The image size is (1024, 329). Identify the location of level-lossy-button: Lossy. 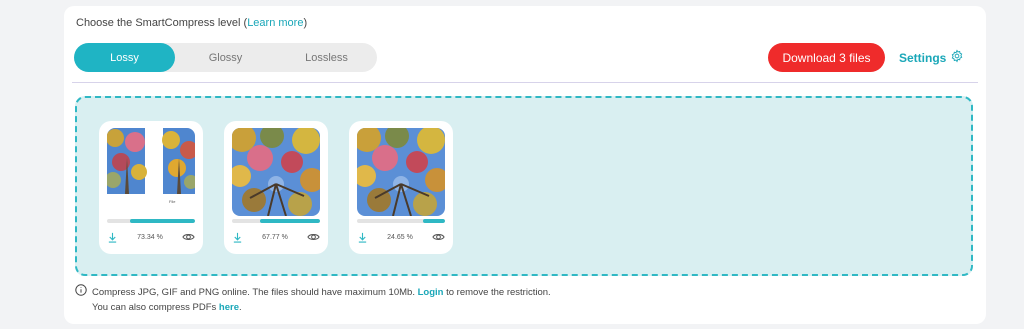
(124, 57).